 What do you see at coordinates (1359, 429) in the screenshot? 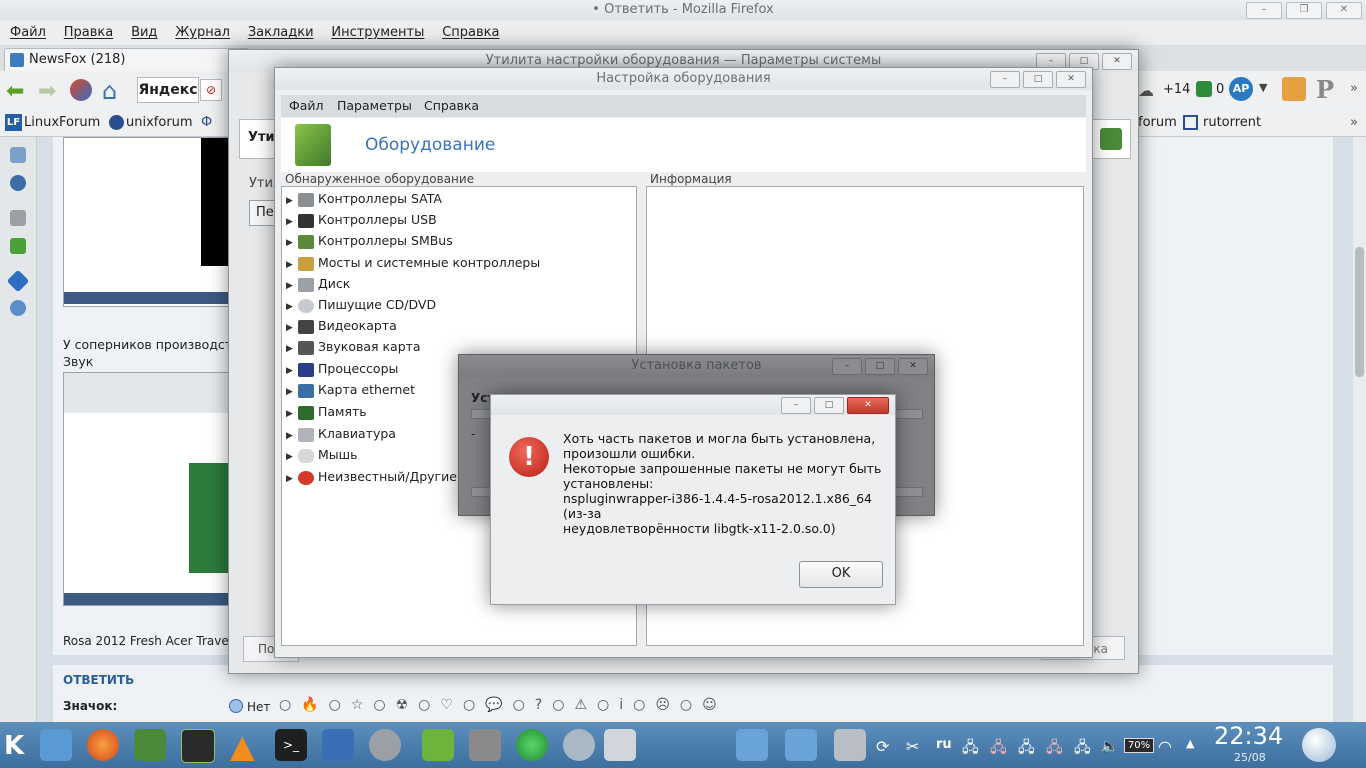
I see `page-scrollbar` at bounding box center [1359, 429].